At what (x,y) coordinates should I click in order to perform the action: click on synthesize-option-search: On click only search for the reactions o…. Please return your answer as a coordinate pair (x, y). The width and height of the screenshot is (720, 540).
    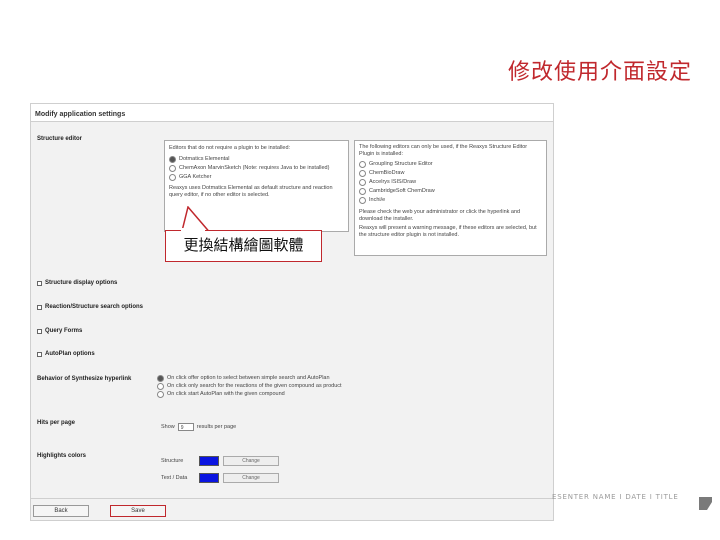
    Looking at the image, I should click on (249, 386).